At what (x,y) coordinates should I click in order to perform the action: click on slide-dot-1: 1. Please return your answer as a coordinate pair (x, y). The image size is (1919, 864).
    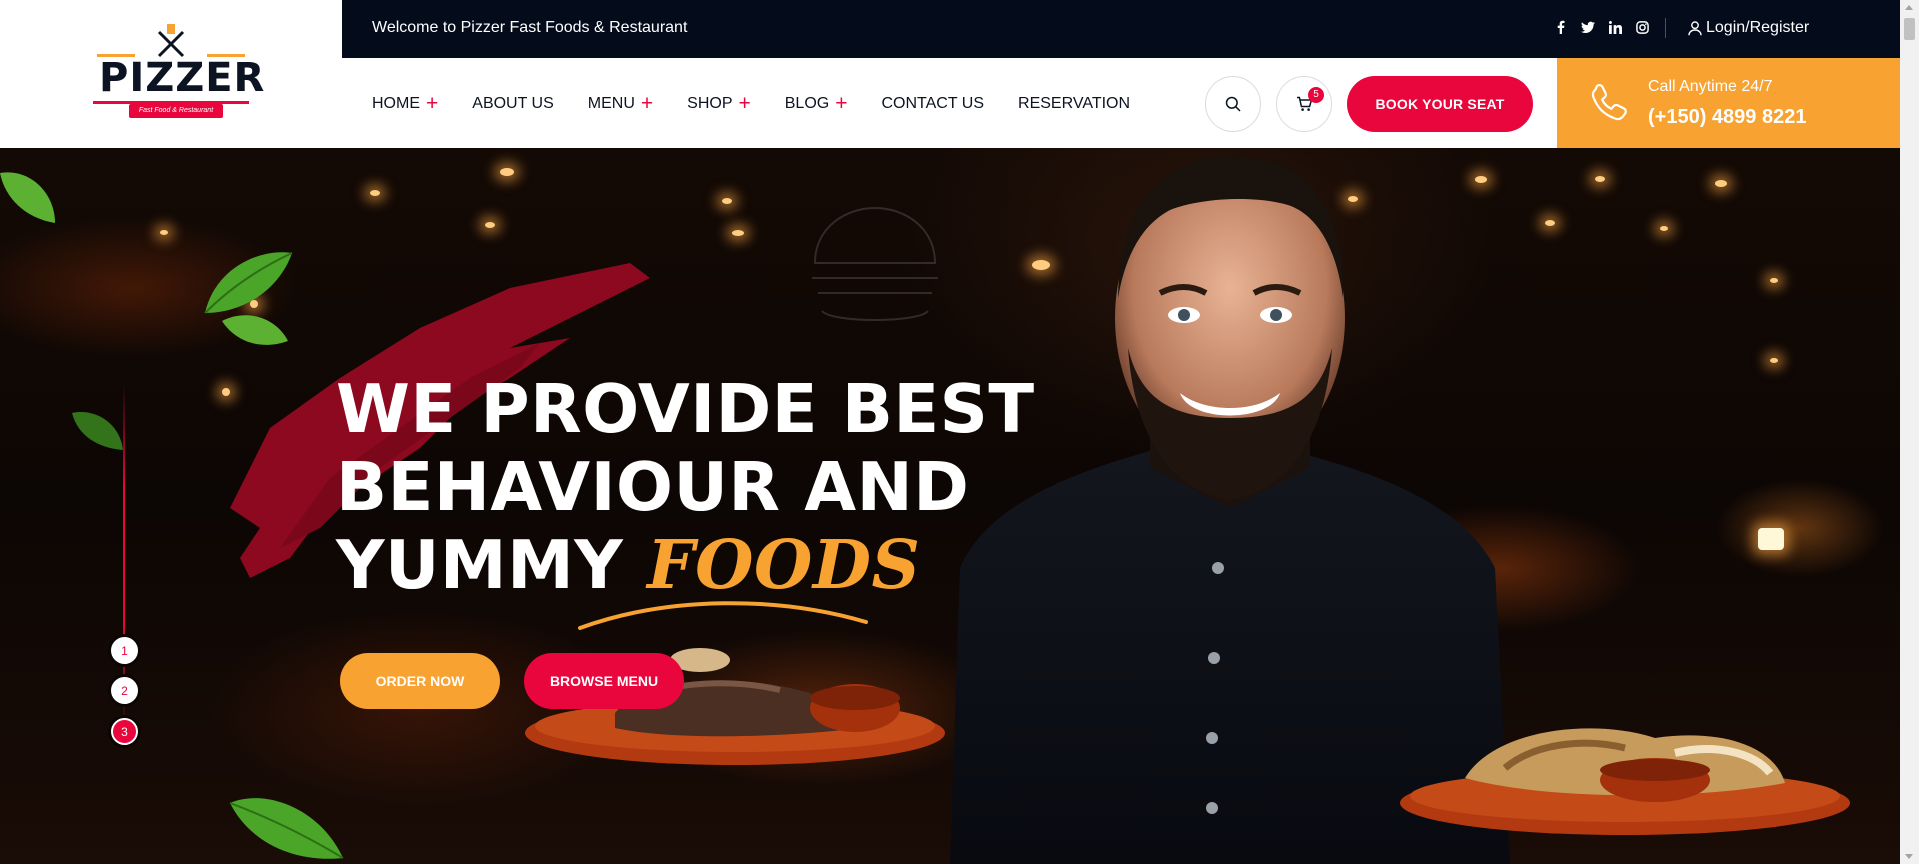
    Looking at the image, I should click on (124, 650).